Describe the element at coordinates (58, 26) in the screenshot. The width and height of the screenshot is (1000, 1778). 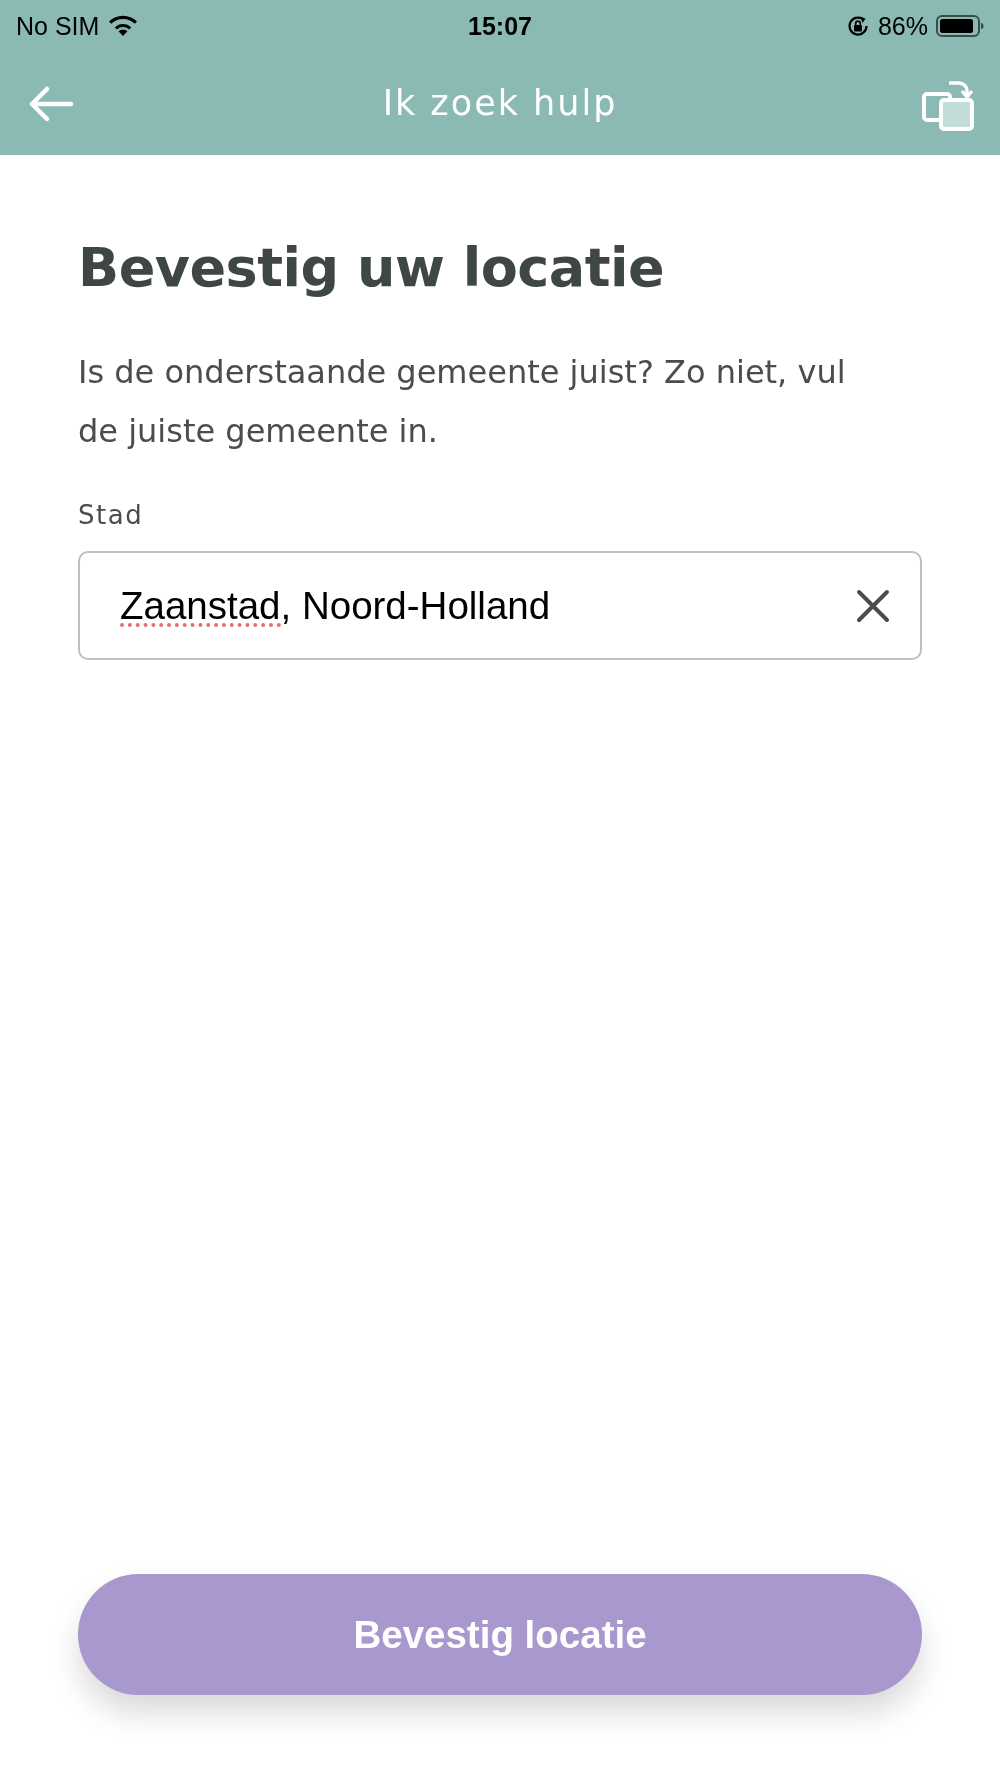
I see `carrier-text: No SIM` at that location.